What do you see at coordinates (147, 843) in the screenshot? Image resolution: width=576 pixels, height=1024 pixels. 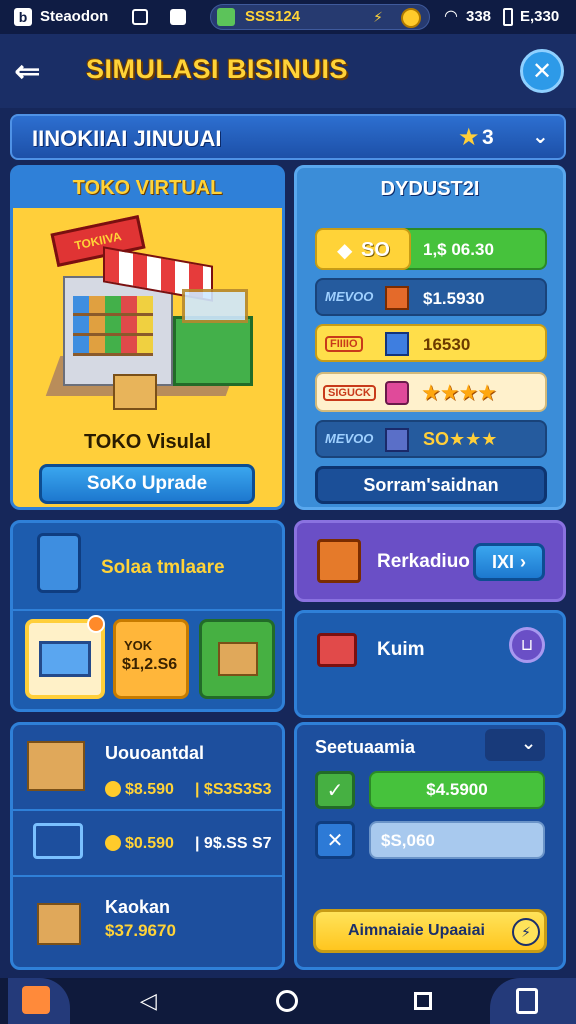 I see `list-item: $0.590 | 9$.SS S7` at bounding box center [147, 843].